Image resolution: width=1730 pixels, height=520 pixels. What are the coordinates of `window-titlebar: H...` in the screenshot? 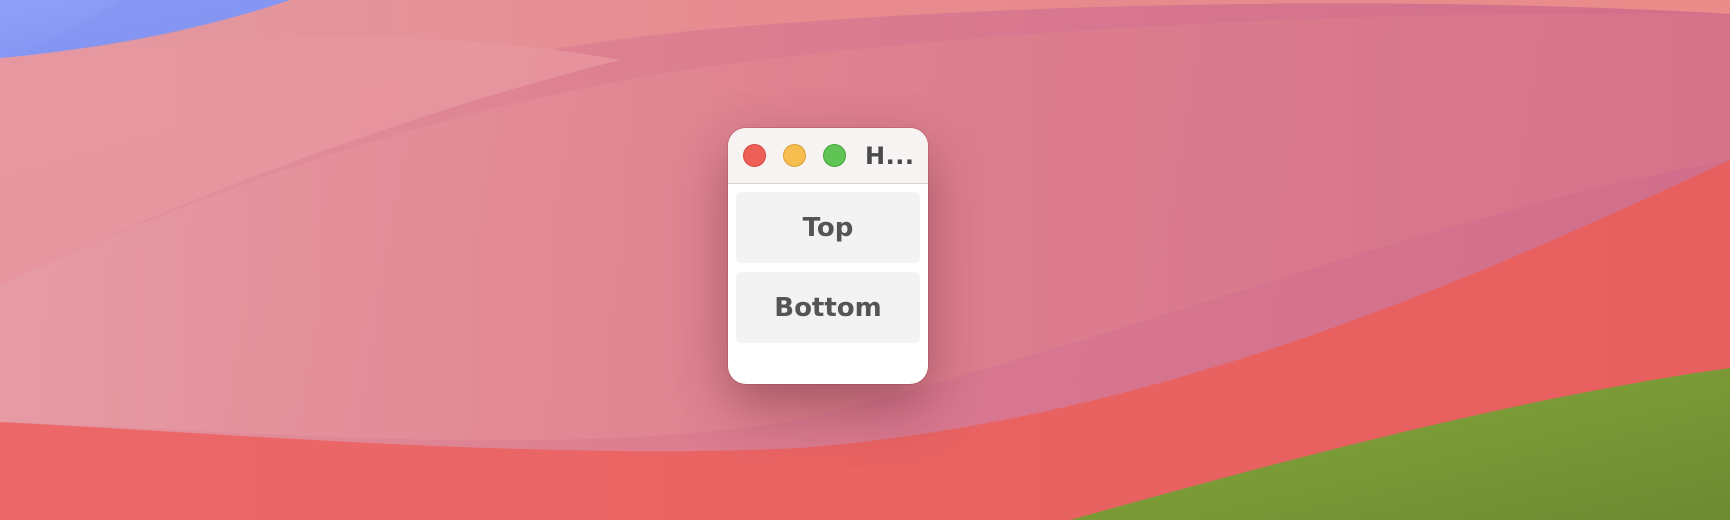 It's located at (828, 156).